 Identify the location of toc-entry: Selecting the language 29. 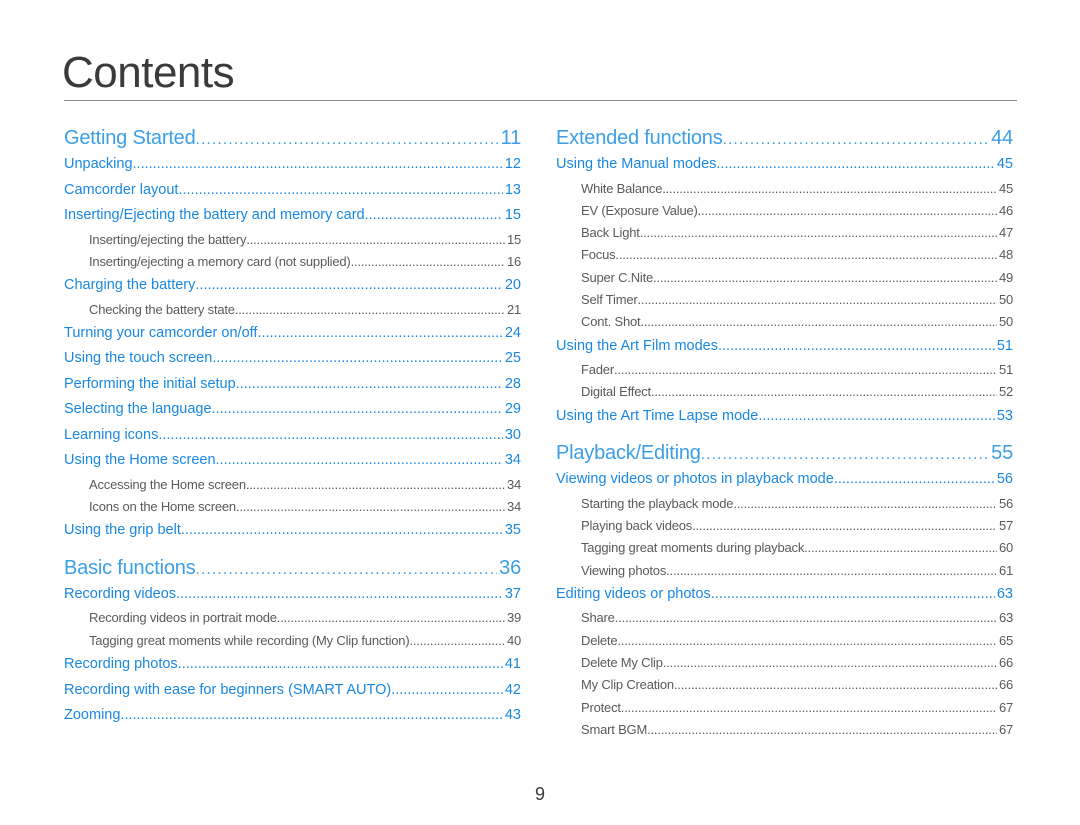
(292, 410).